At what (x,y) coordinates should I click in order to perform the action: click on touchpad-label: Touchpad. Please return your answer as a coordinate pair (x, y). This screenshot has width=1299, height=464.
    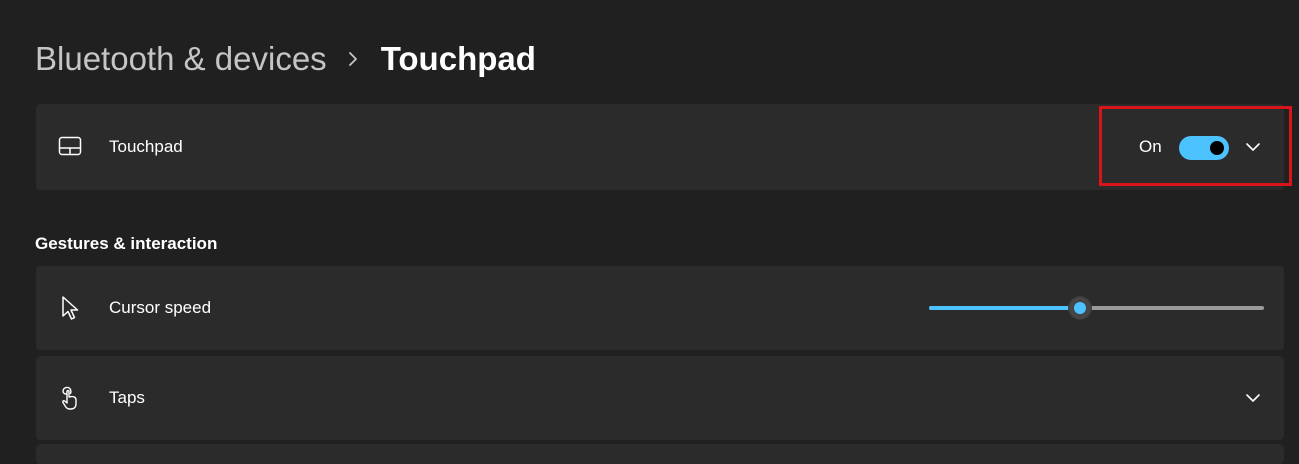
    Looking at the image, I should click on (146, 146).